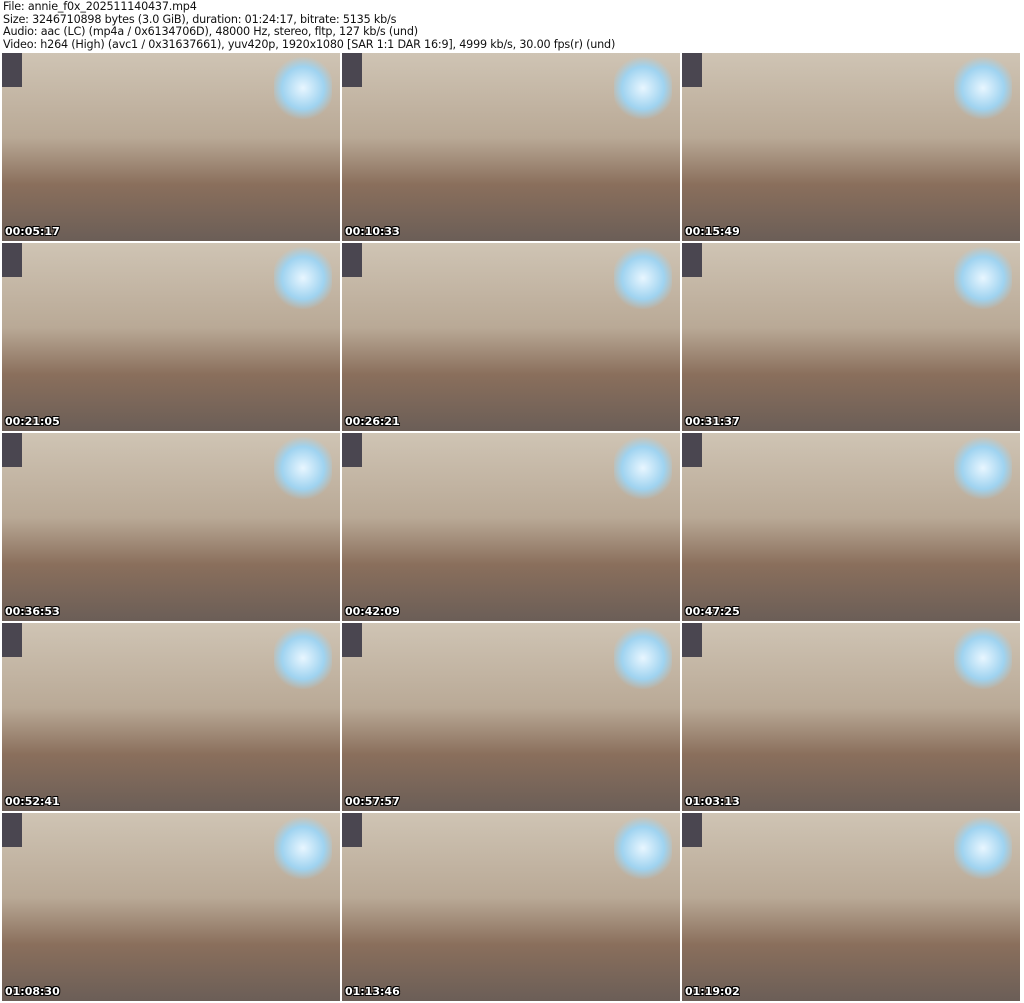 This screenshot has width=1024, height=1003. Describe the element at coordinates (32, 611) in the screenshot. I see `timestamp-label: 00:36:53` at that location.